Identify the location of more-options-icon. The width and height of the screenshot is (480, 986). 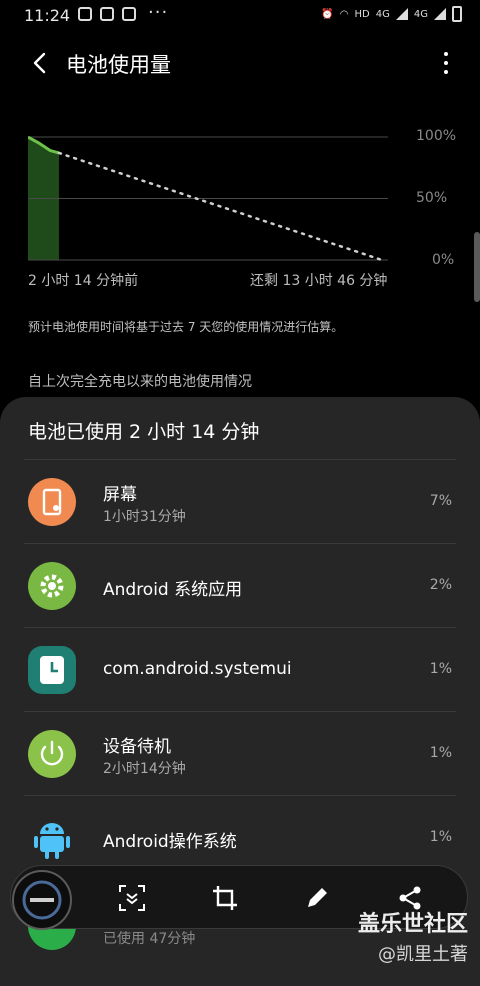
(446, 63).